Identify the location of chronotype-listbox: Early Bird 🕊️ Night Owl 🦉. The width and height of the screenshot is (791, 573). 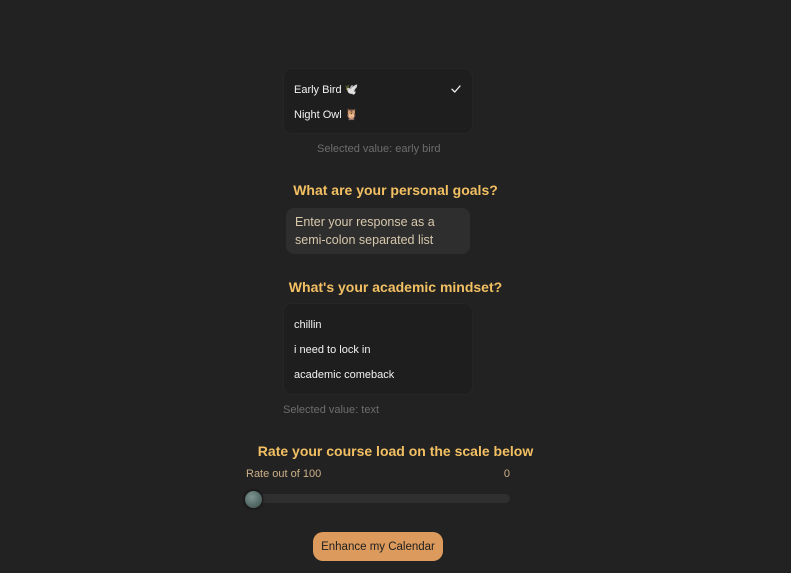
(378, 101).